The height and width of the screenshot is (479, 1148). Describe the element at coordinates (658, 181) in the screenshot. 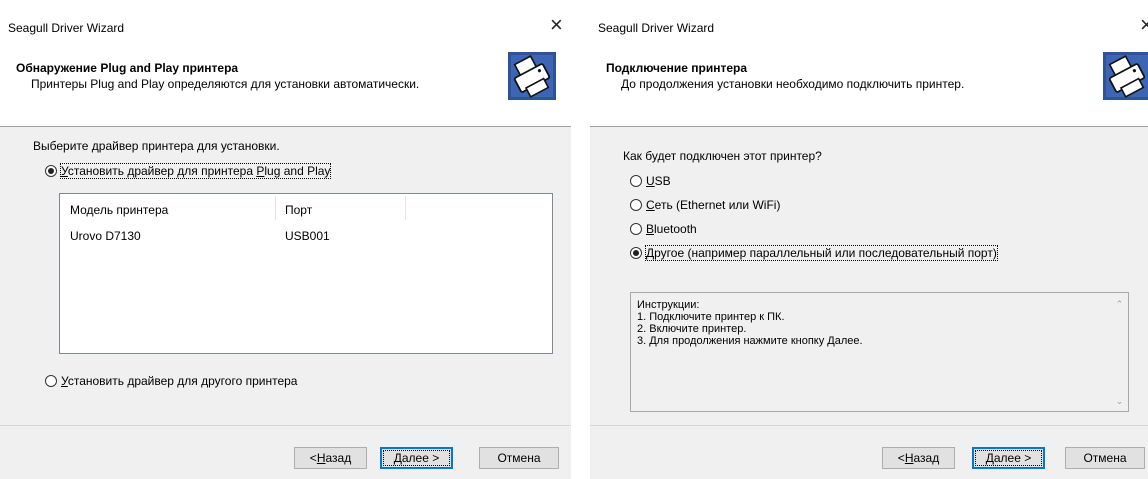

I see `radio-label: USB` at that location.